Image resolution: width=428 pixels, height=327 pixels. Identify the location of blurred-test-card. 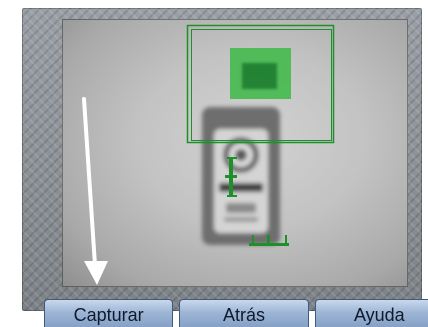
(241, 176).